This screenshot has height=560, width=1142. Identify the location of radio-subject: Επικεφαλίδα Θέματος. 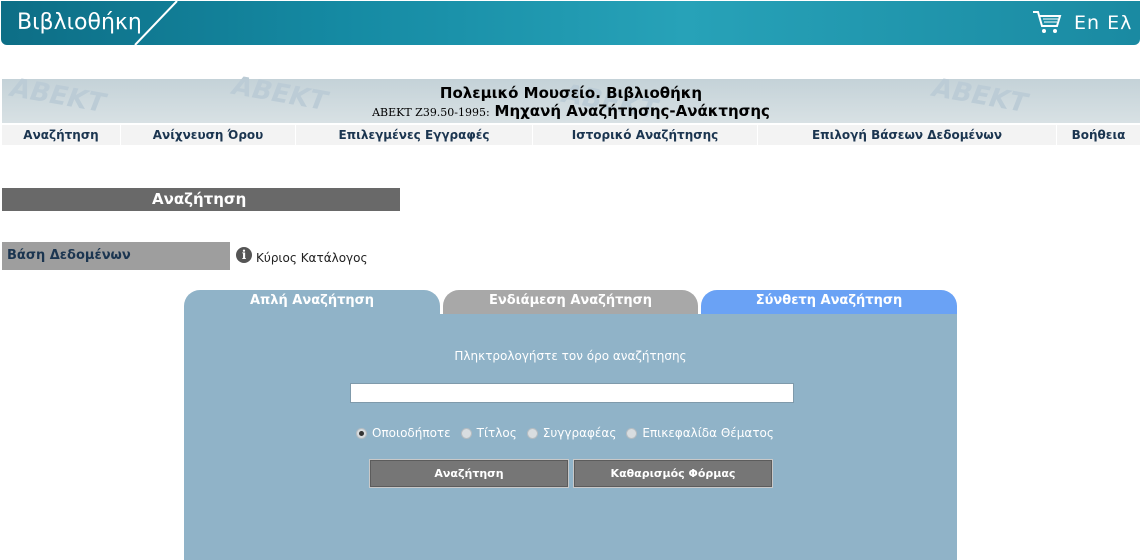
(700, 433).